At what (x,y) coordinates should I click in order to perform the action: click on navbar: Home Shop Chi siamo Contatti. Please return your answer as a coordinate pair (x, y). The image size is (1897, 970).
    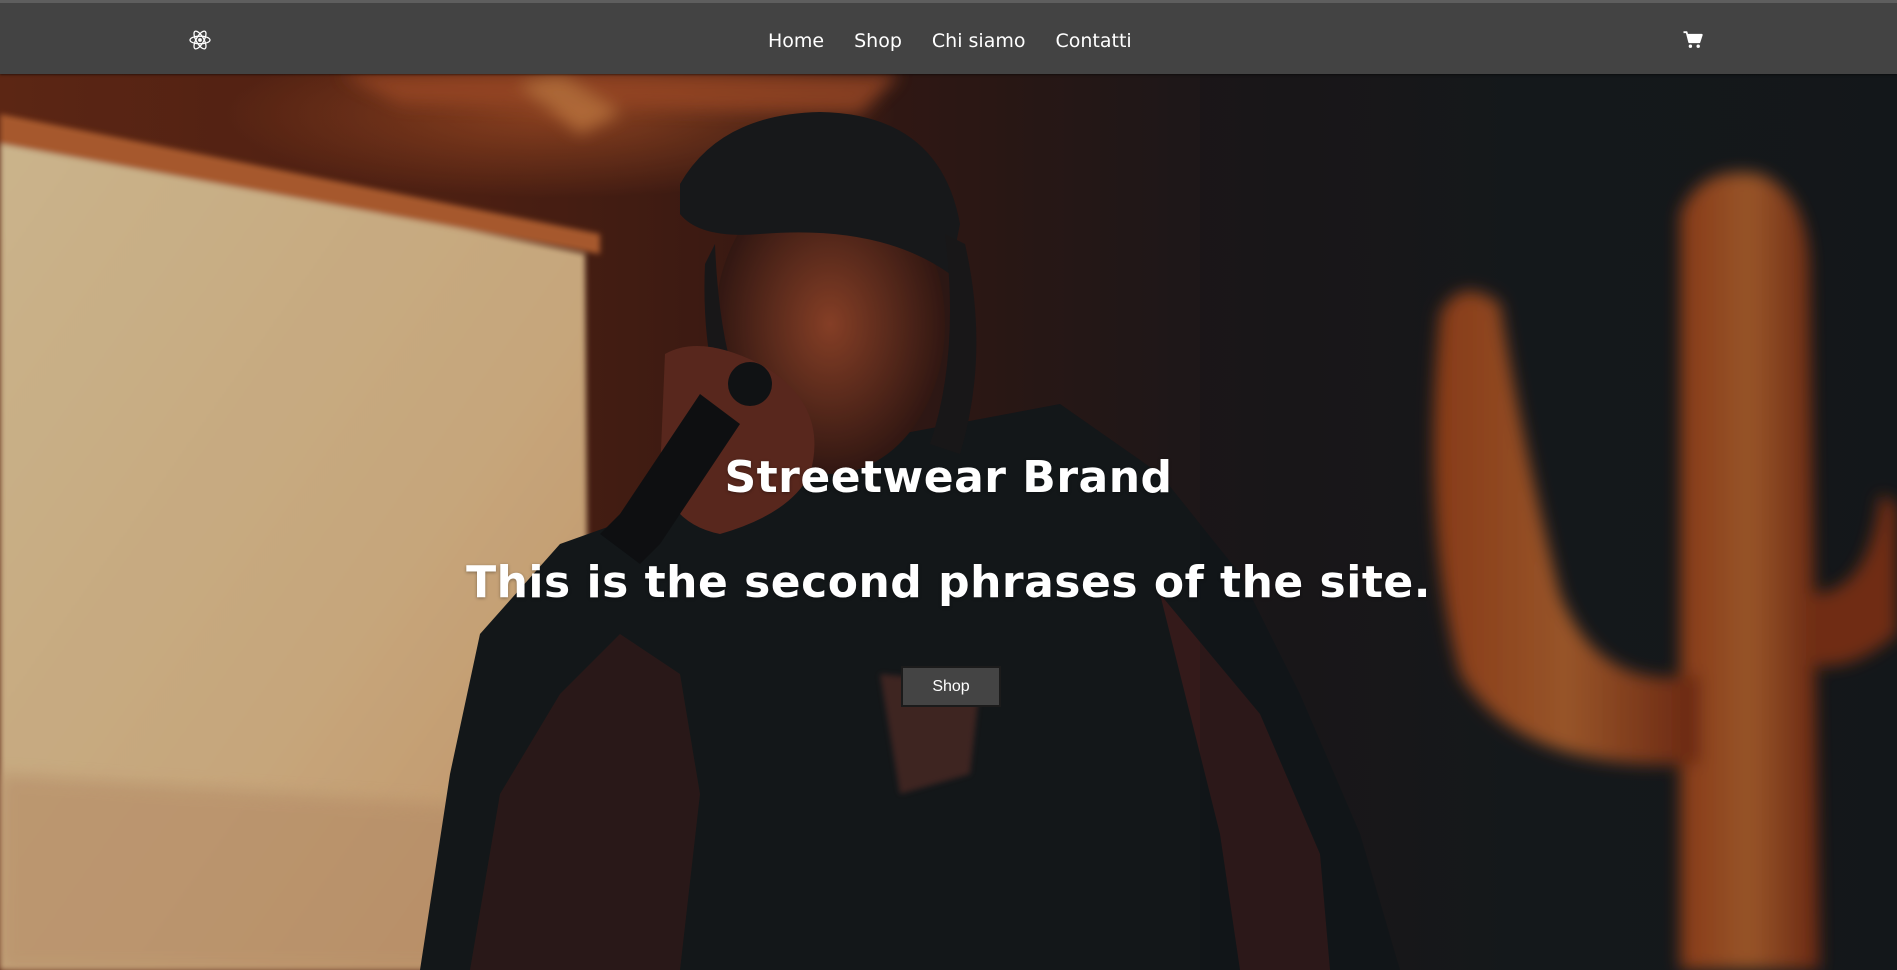
    Looking at the image, I should click on (948, 37).